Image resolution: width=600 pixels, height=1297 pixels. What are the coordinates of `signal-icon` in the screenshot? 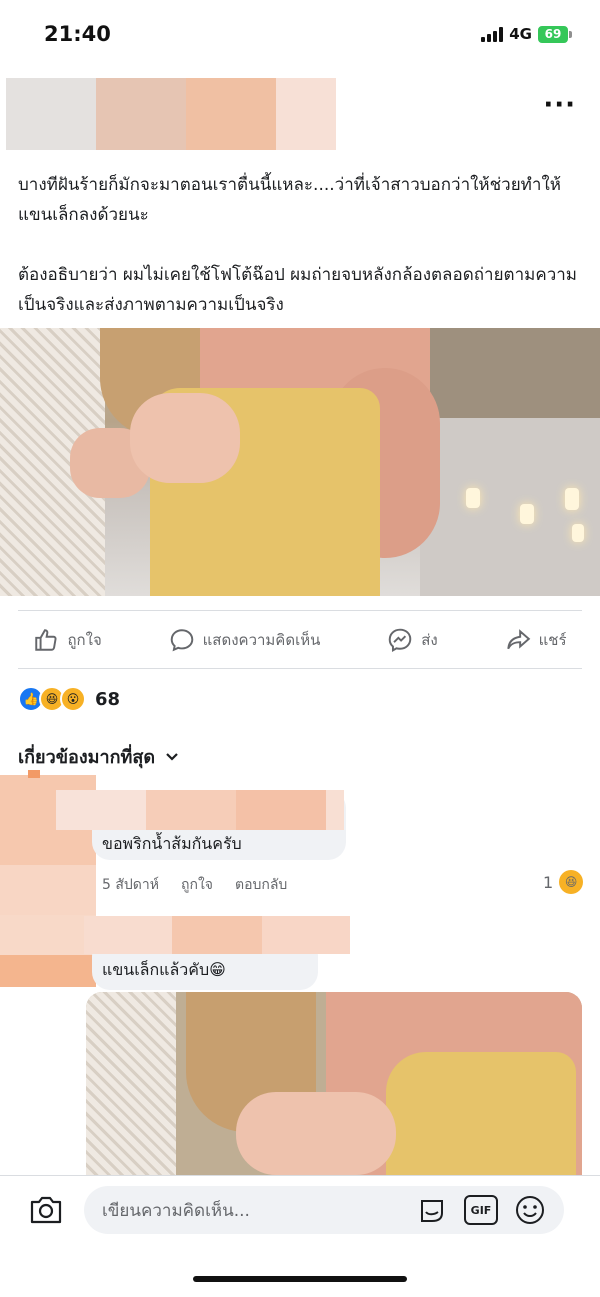 It's located at (492, 34).